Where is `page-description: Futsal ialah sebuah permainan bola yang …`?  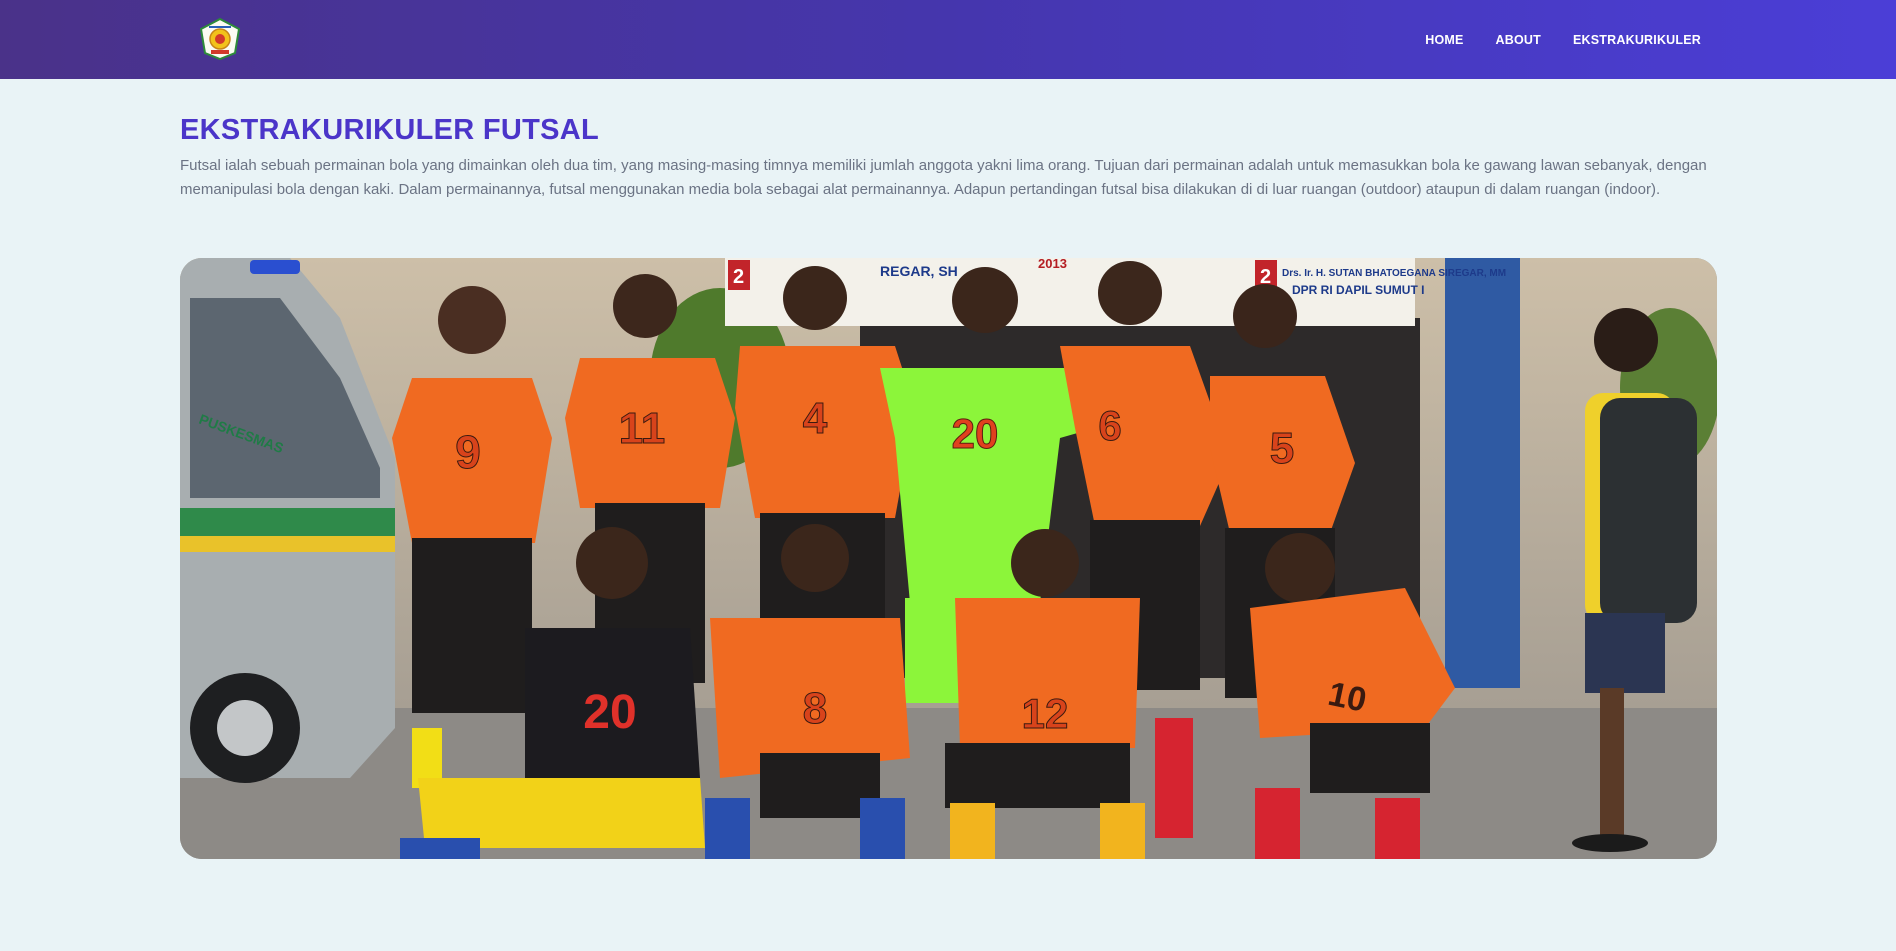 page-description: Futsal ialah sebuah permainan bola yang … is located at coordinates (943, 177).